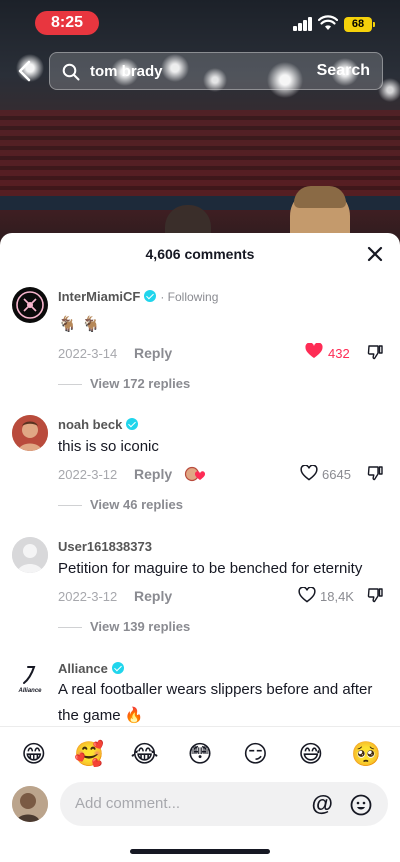 This screenshot has height=862, width=400. What do you see at coordinates (88, 353) in the screenshot?
I see `comment-date: 2022-3-14` at bounding box center [88, 353].